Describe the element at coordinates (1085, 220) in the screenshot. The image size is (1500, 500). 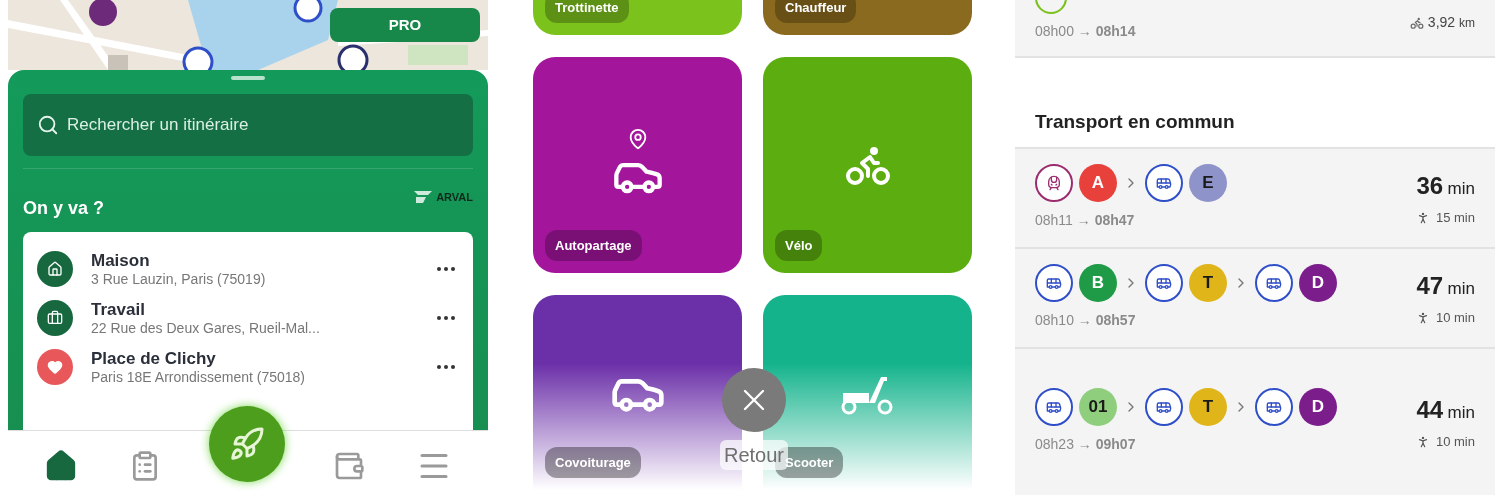
I see `time-range: 08h11 → 08h47` at that location.